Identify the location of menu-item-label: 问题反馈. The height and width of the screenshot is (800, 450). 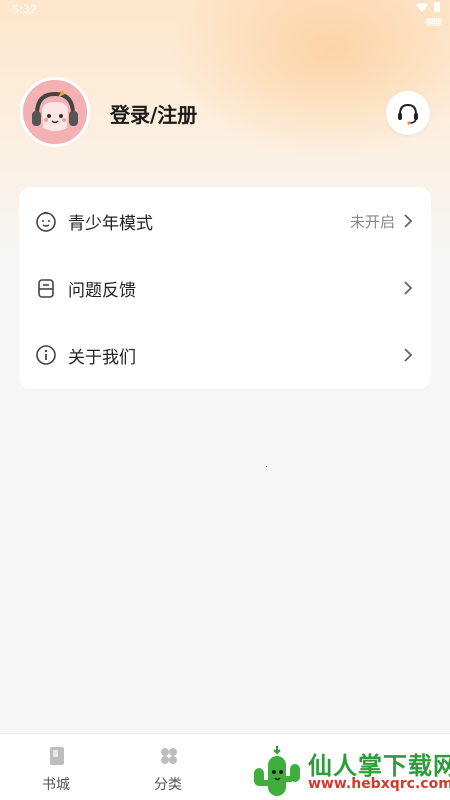
(102, 291).